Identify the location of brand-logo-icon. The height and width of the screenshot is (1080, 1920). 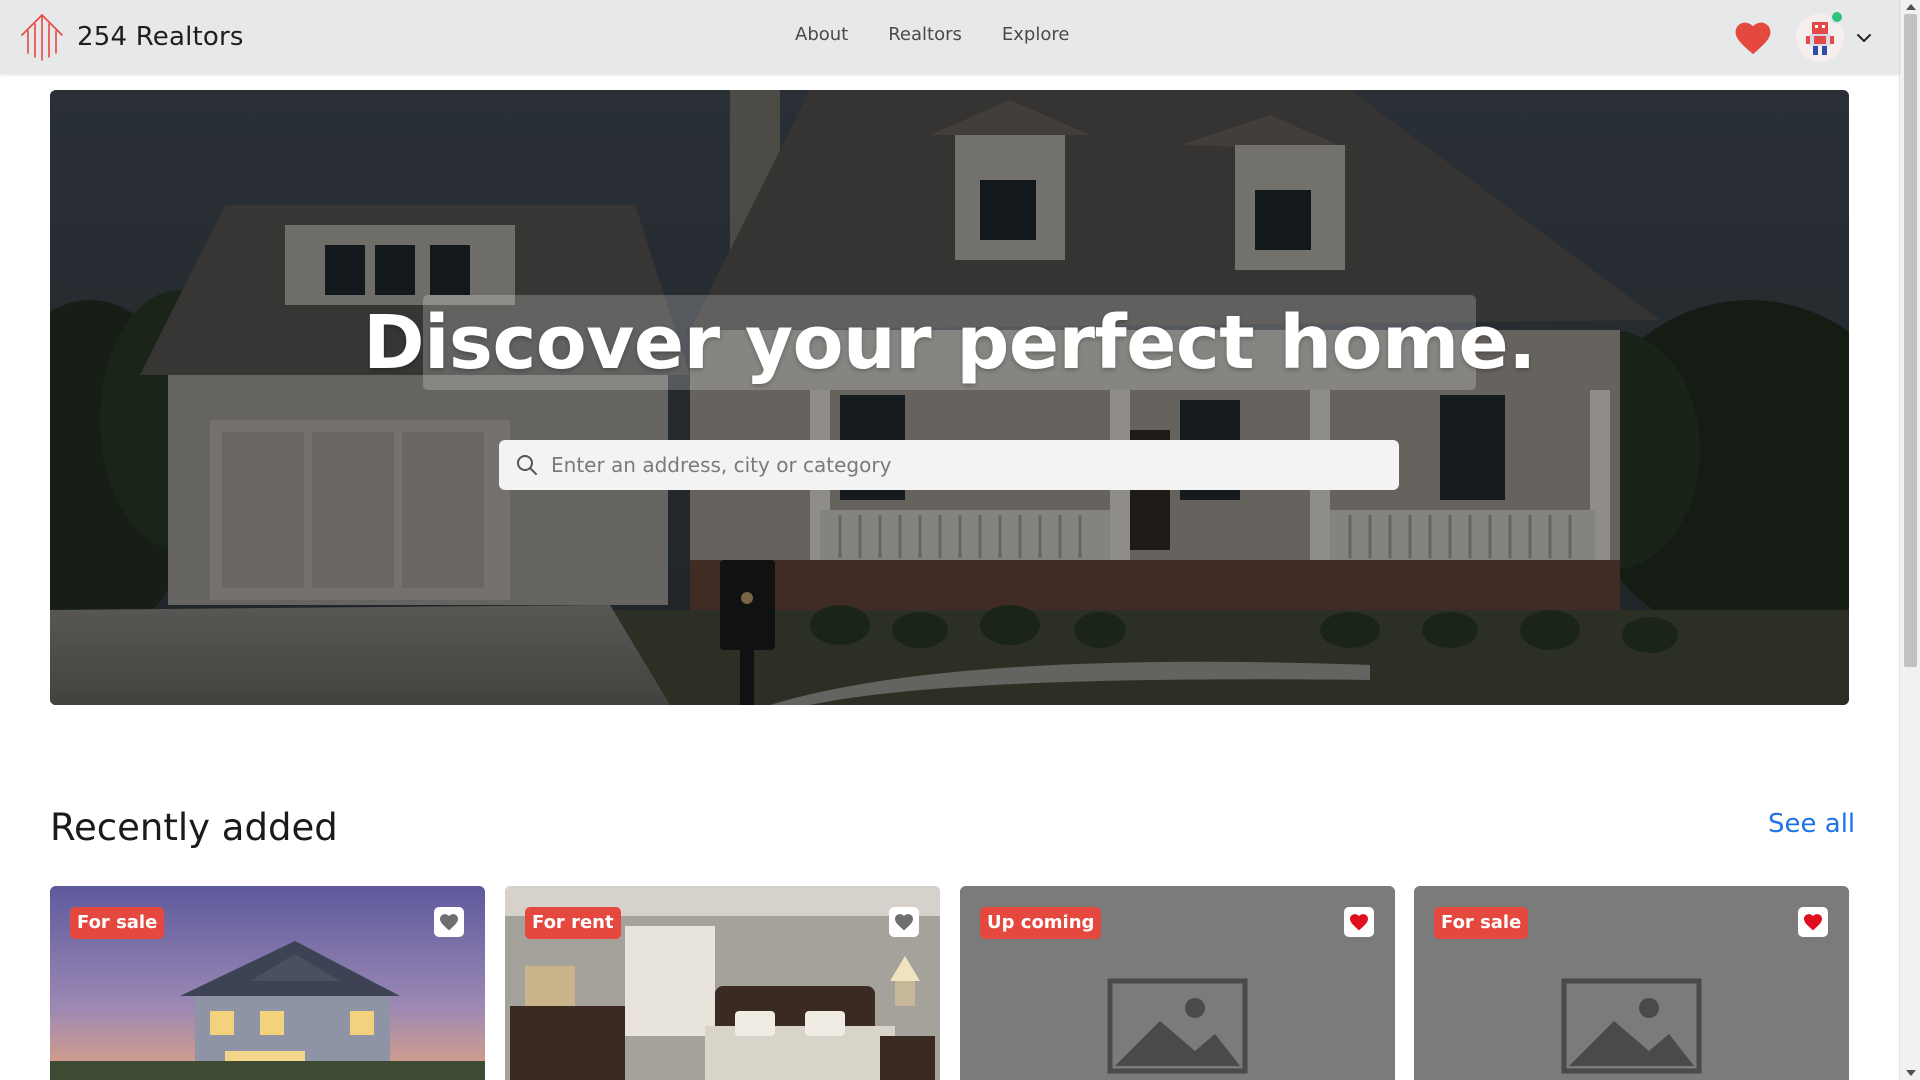
(42, 37).